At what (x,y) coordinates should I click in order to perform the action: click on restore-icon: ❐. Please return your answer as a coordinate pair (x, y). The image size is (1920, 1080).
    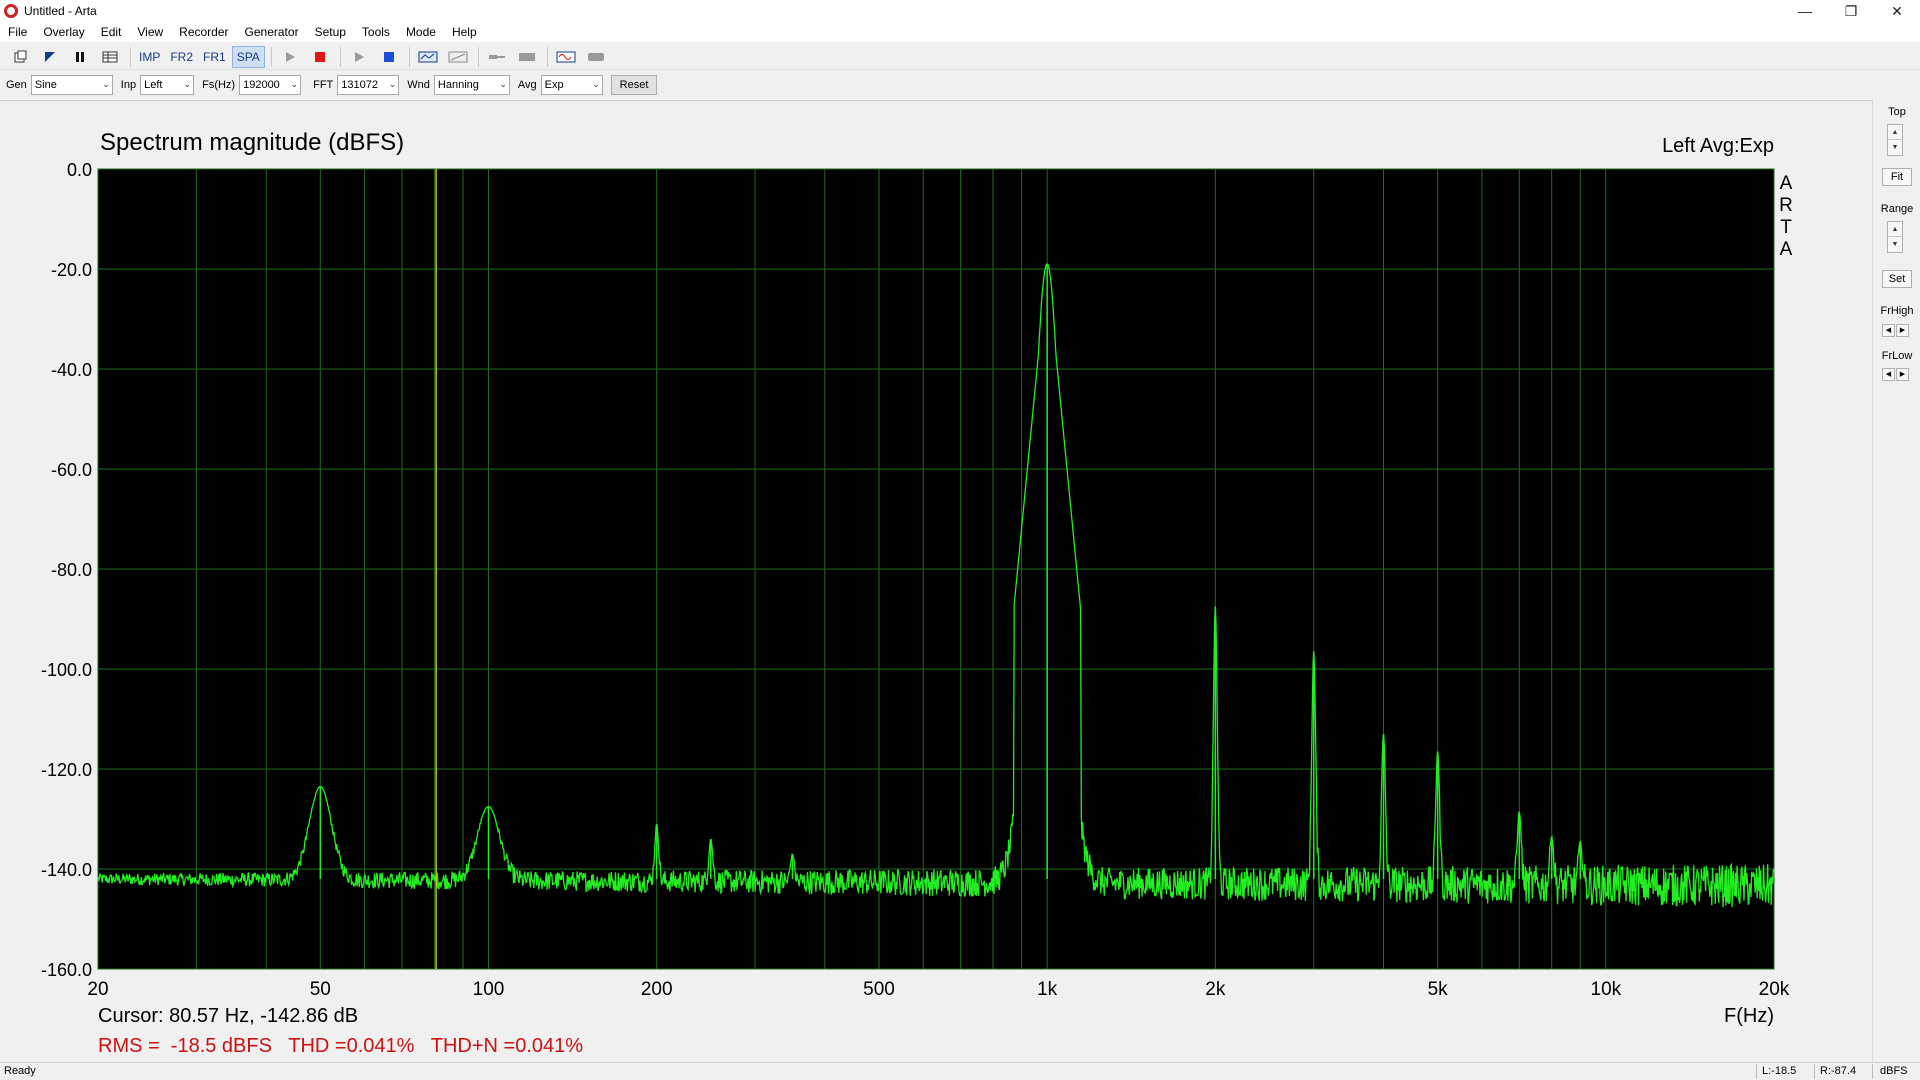
    Looking at the image, I should click on (1851, 11).